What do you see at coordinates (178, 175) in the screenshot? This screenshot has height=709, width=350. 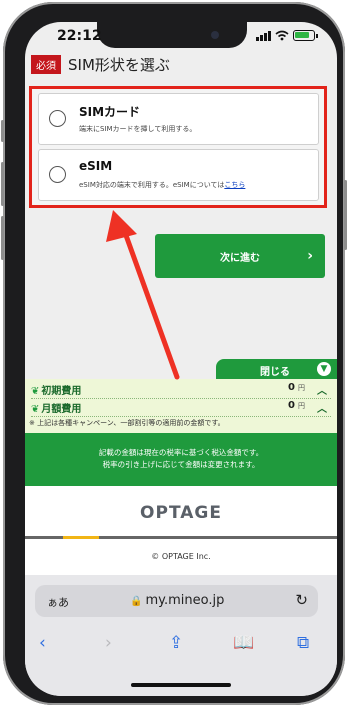 I see `option-esim: eSIM eSIM対応の端末で利用する。eSIMについてはこちら` at bounding box center [178, 175].